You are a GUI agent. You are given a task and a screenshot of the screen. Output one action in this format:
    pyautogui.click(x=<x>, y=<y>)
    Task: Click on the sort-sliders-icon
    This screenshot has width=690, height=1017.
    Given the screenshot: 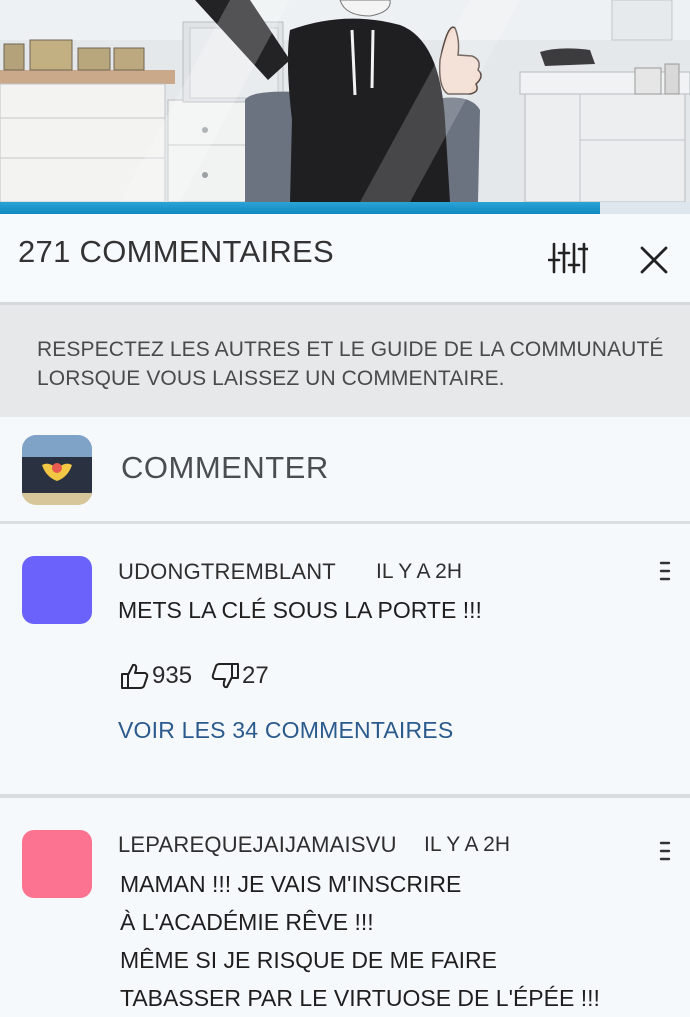 What is the action you would take?
    pyautogui.click(x=568, y=258)
    